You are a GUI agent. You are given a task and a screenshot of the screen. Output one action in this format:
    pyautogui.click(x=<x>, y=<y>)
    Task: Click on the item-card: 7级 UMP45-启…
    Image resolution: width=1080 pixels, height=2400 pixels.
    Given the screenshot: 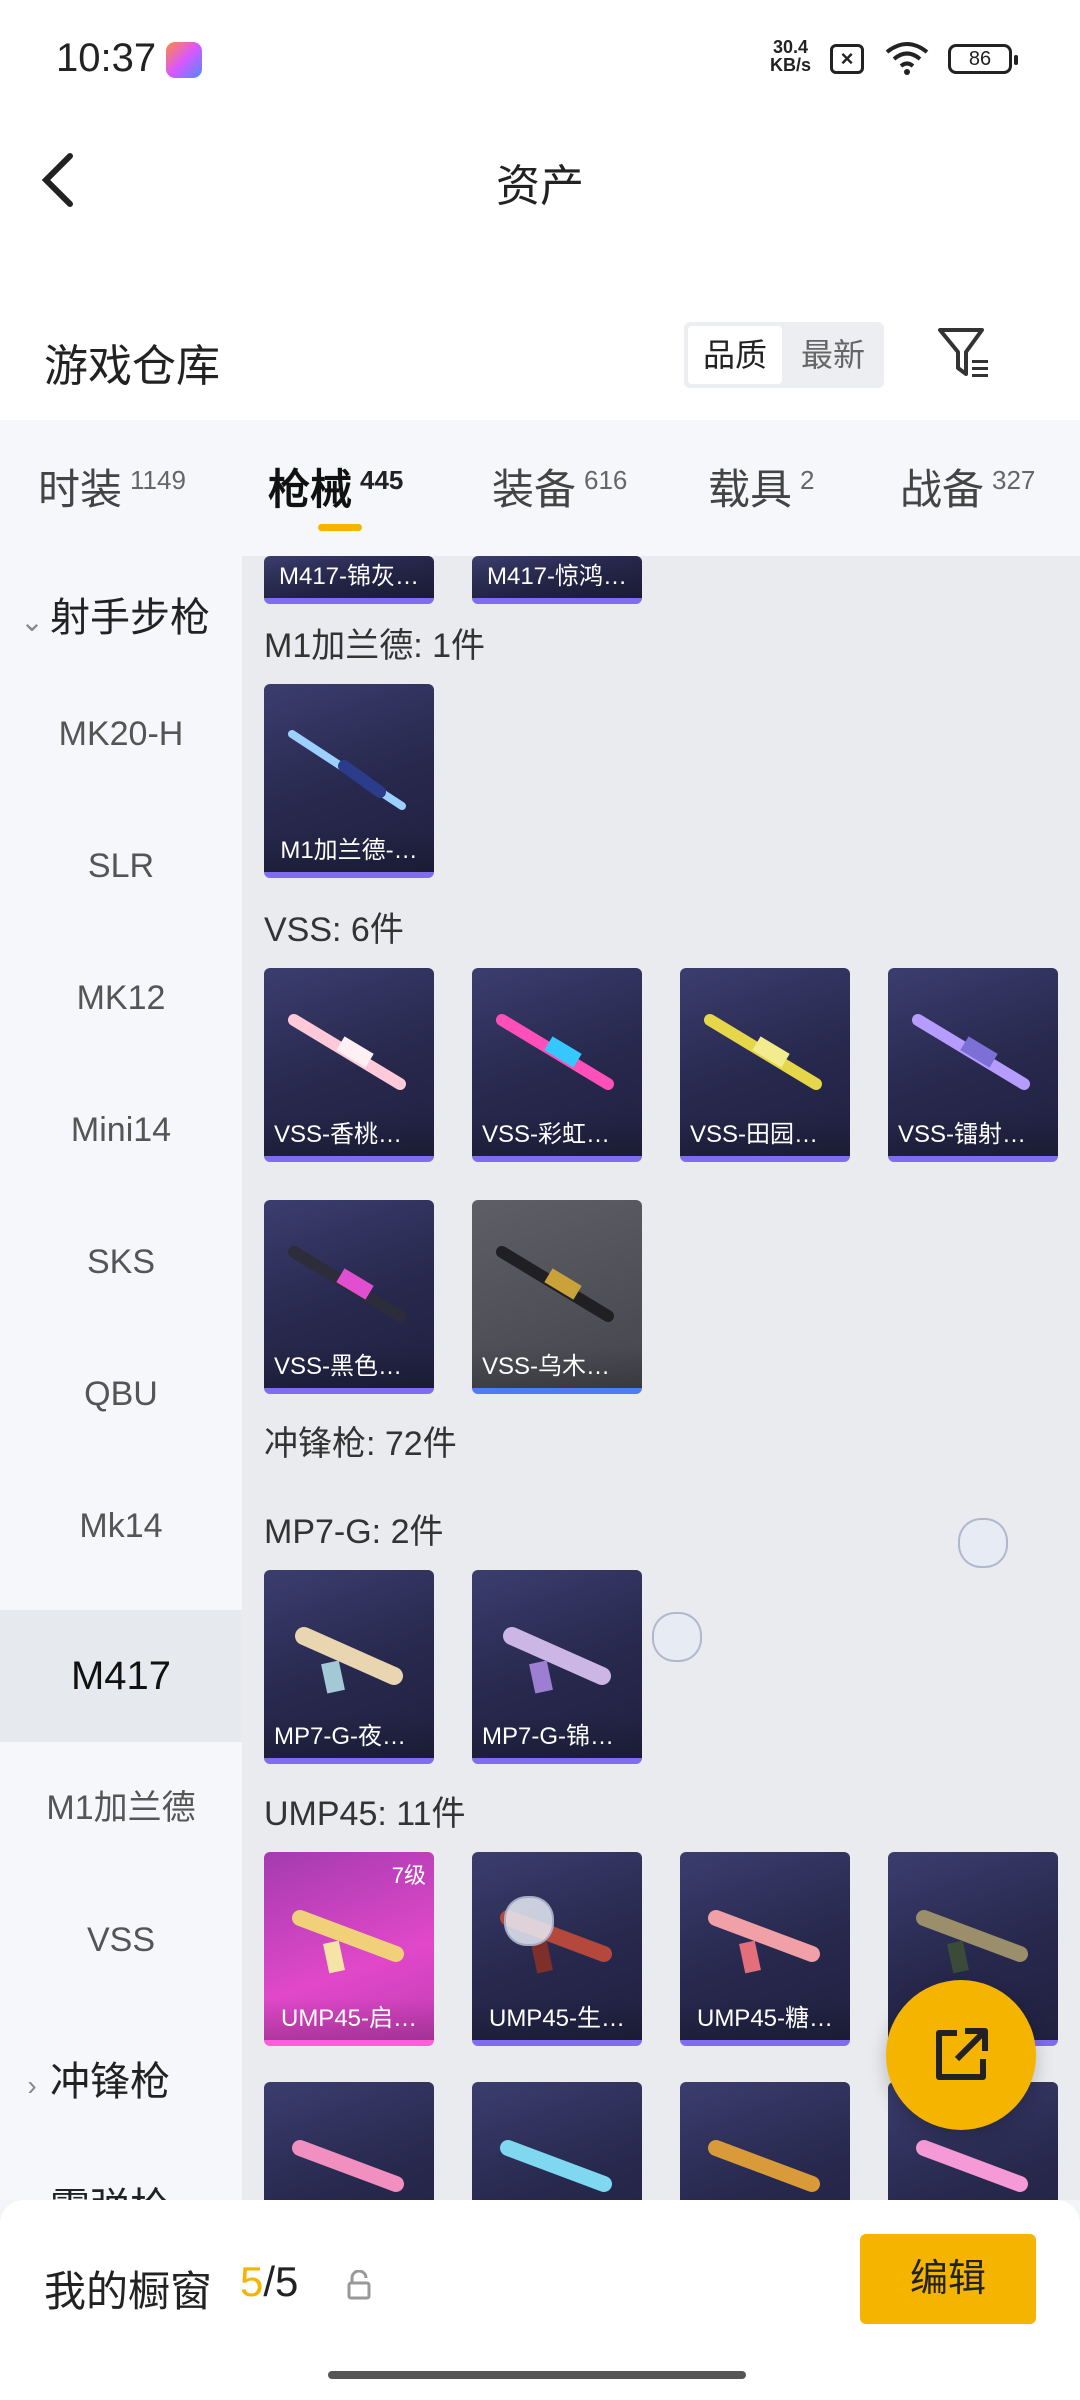 What is the action you would take?
    pyautogui.click(x=349, y=1949)
    